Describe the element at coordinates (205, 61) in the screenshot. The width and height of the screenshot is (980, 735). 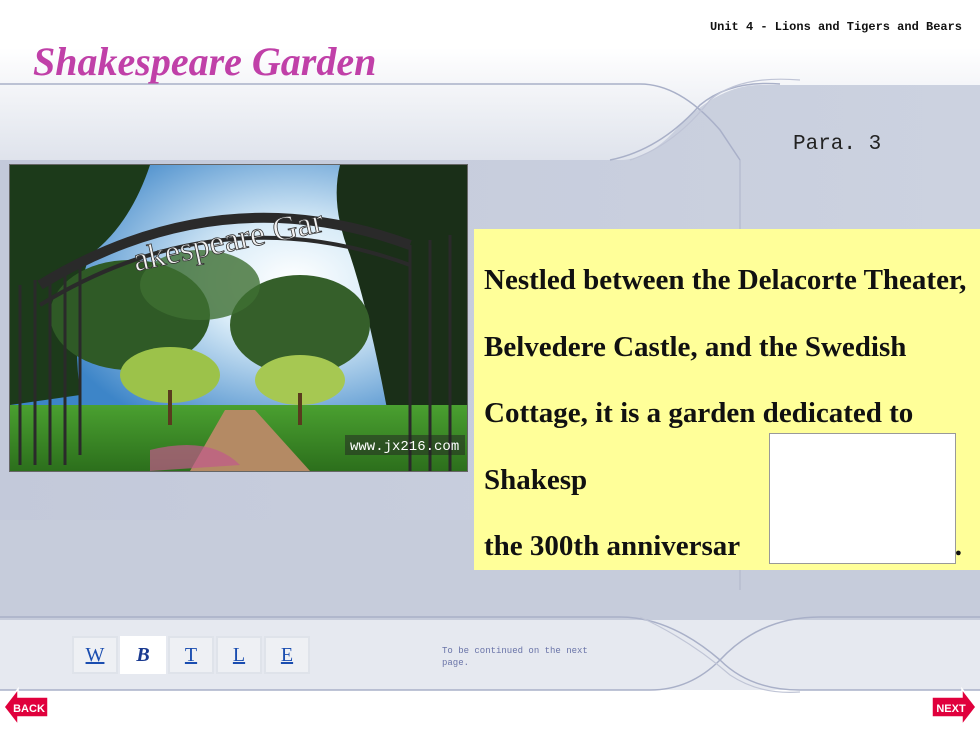
I see `slide-title: Shakespeare Garden` at that location.